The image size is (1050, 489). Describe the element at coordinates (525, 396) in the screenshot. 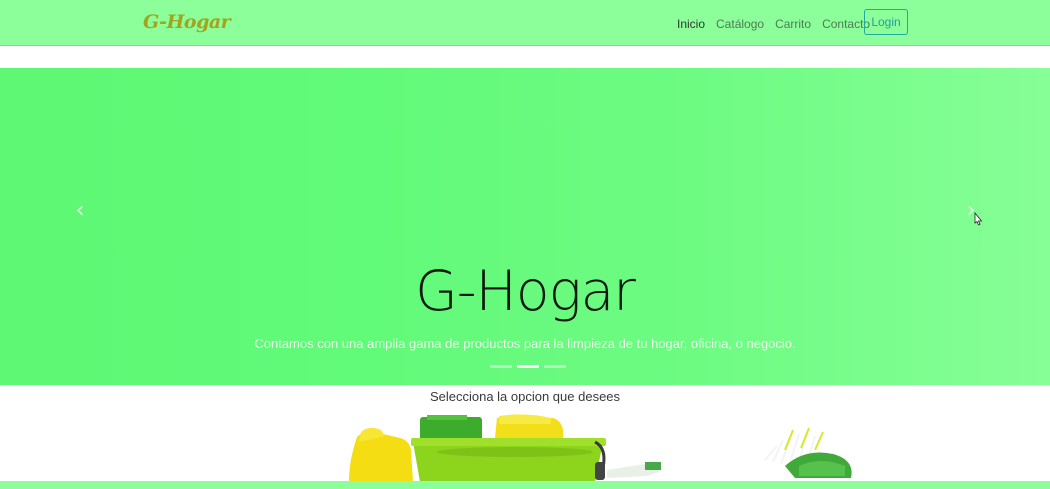

I see `section-caption: Selecciona la opcion que desees` at that location.